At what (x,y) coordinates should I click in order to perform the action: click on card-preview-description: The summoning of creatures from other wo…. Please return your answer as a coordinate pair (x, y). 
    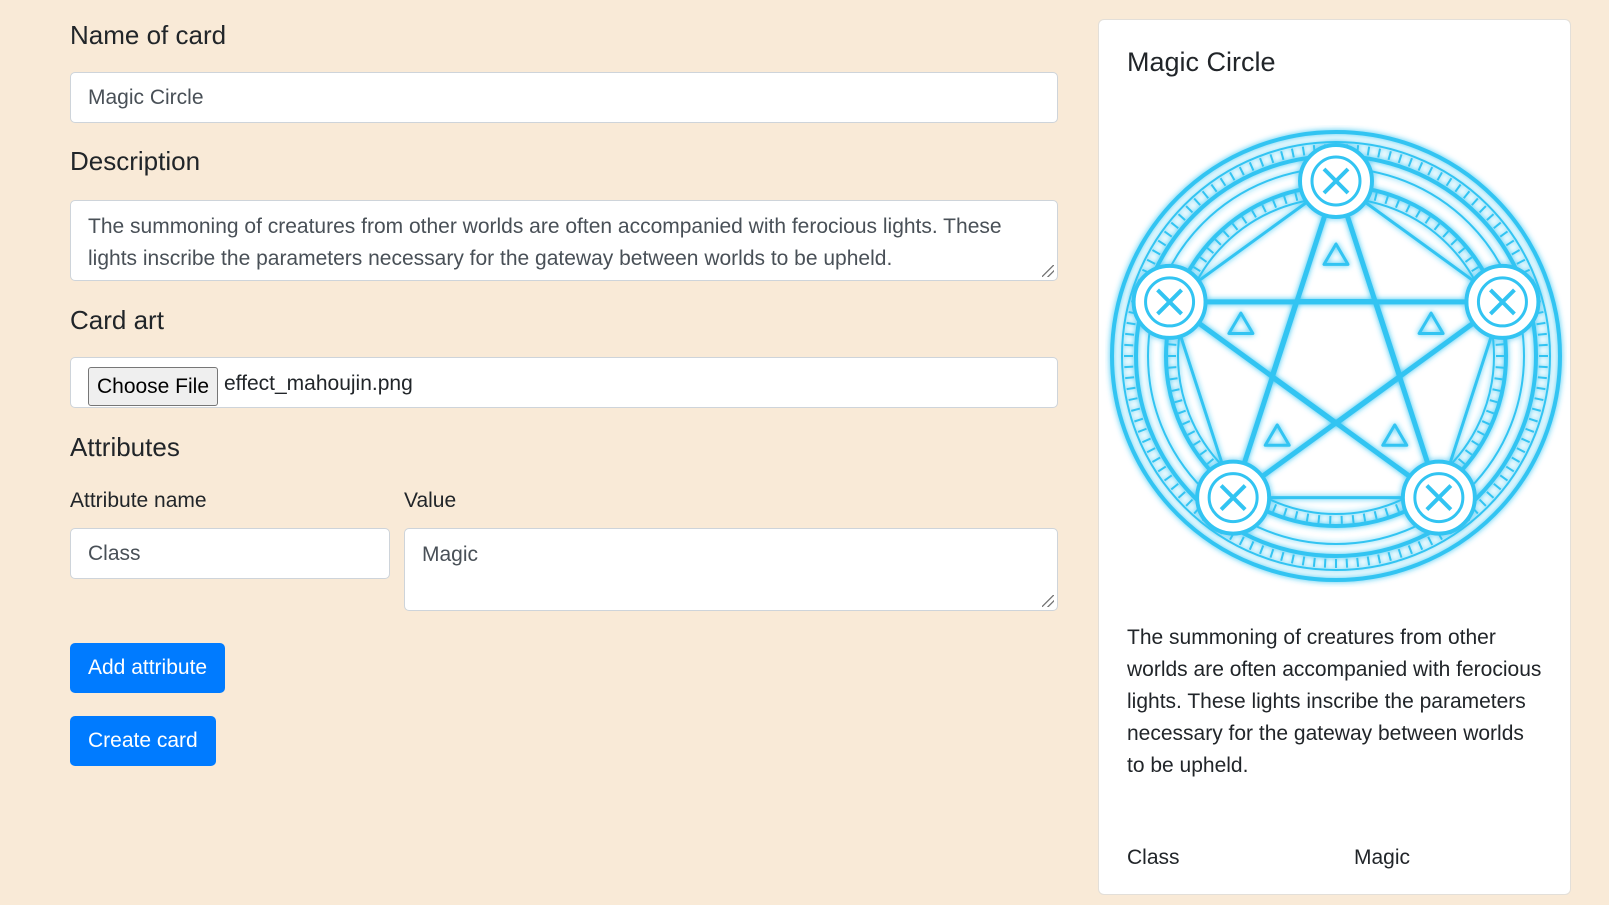
    Looking at the image, I should click on (1334, 701).